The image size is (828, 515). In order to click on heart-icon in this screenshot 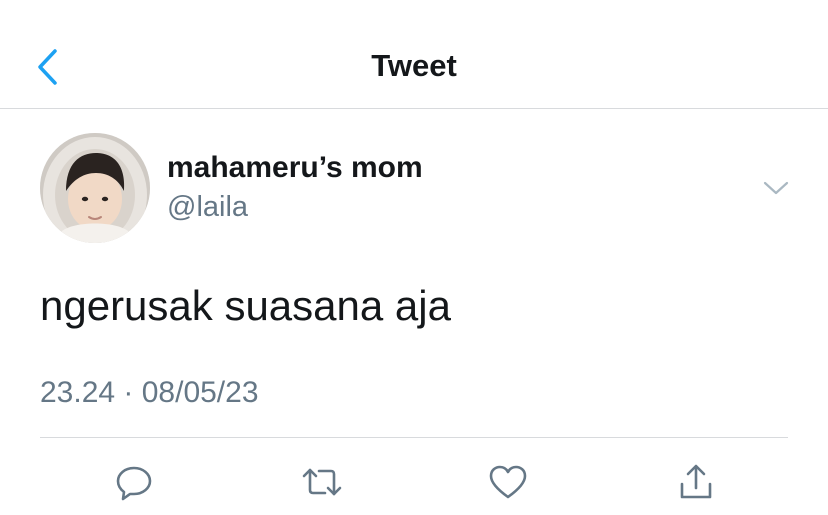, I will do `click(508, 482)`.